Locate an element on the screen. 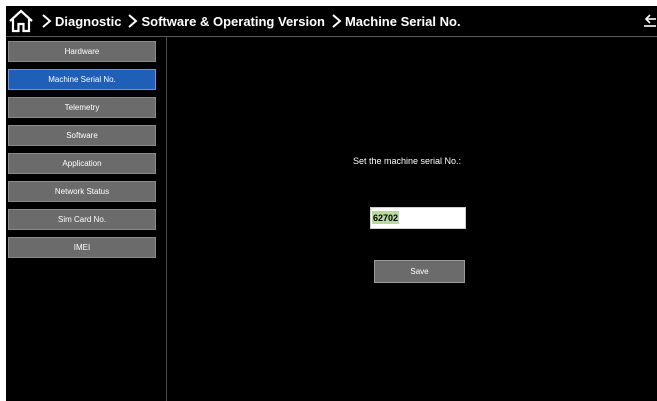 The image size is (657, 401). home-icon is located at coordinates (21, 21).